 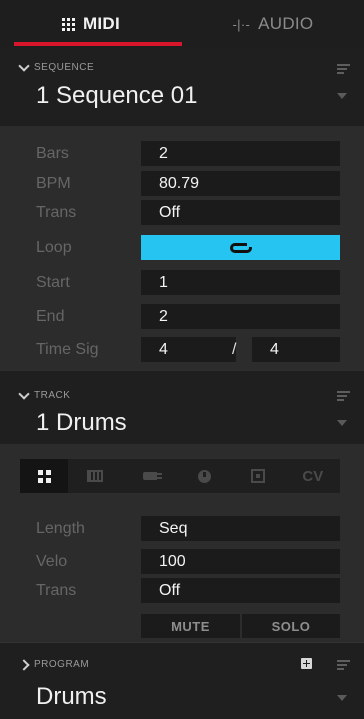 I want to click on seq-trans-label: Trans, so click(x=56, y=212).